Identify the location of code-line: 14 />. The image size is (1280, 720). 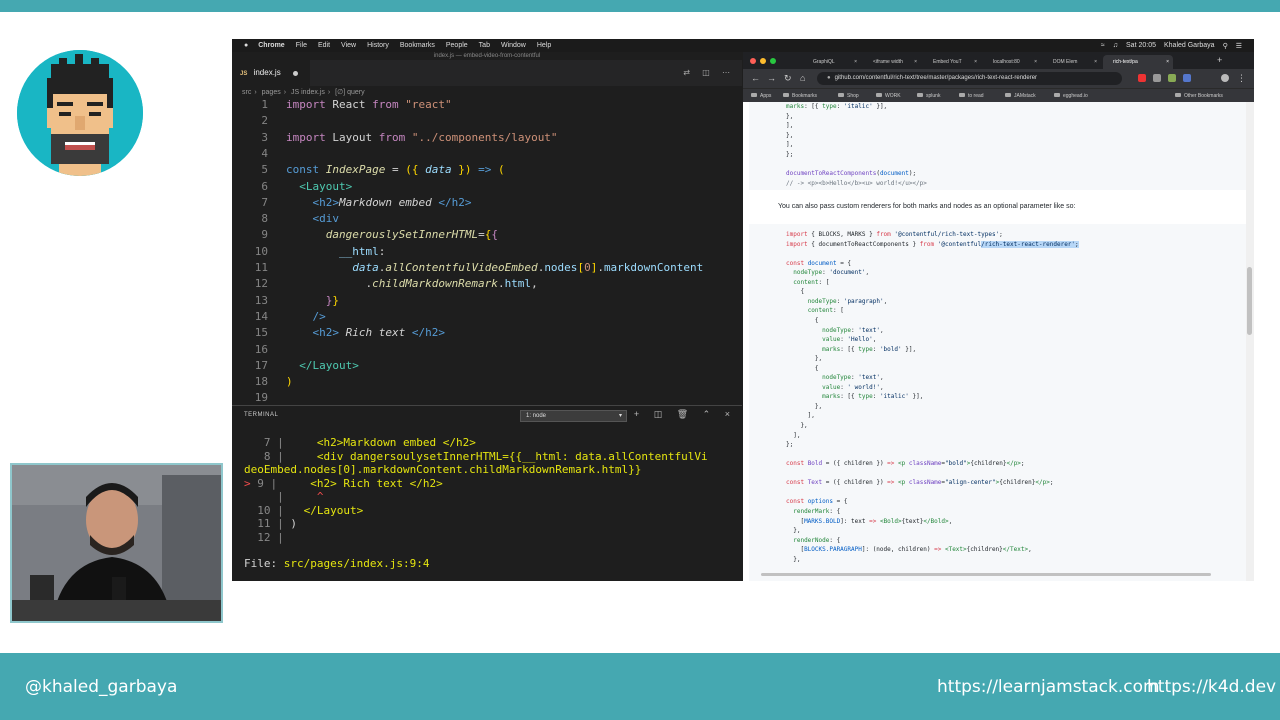
(487, 317).